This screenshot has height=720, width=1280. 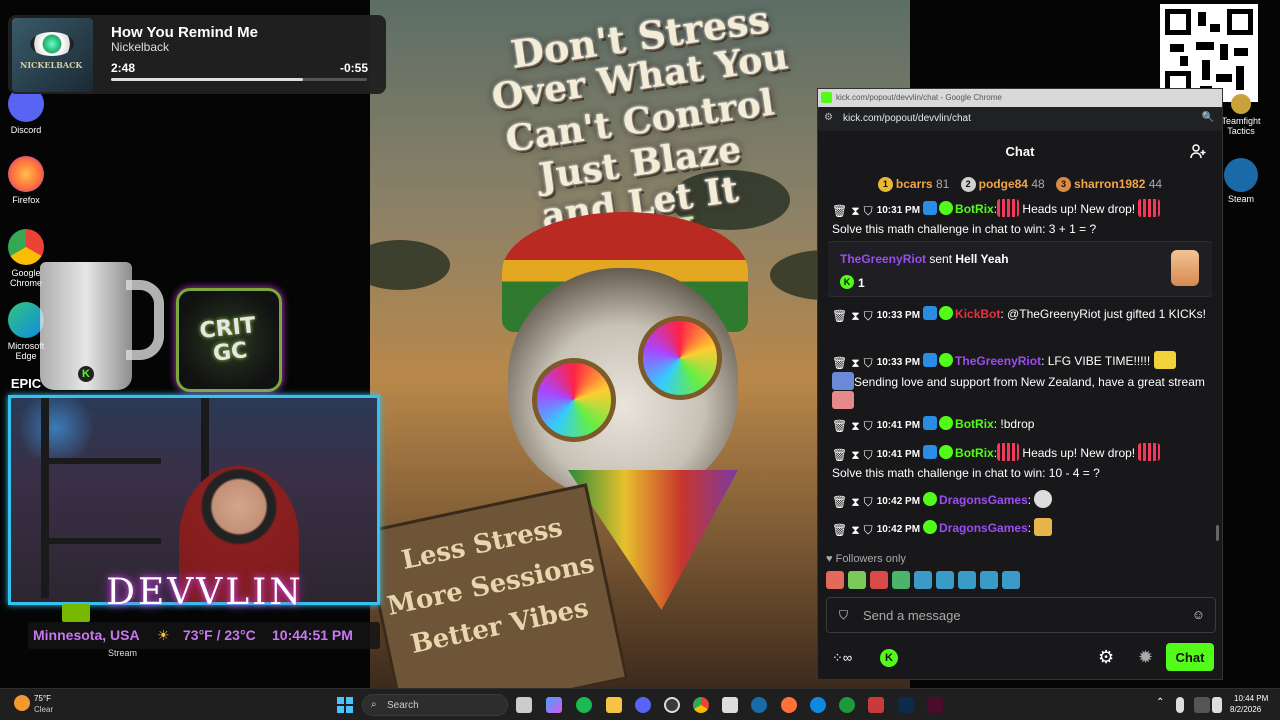 I want to click on firefox-icon, so click(x=789, y=705).